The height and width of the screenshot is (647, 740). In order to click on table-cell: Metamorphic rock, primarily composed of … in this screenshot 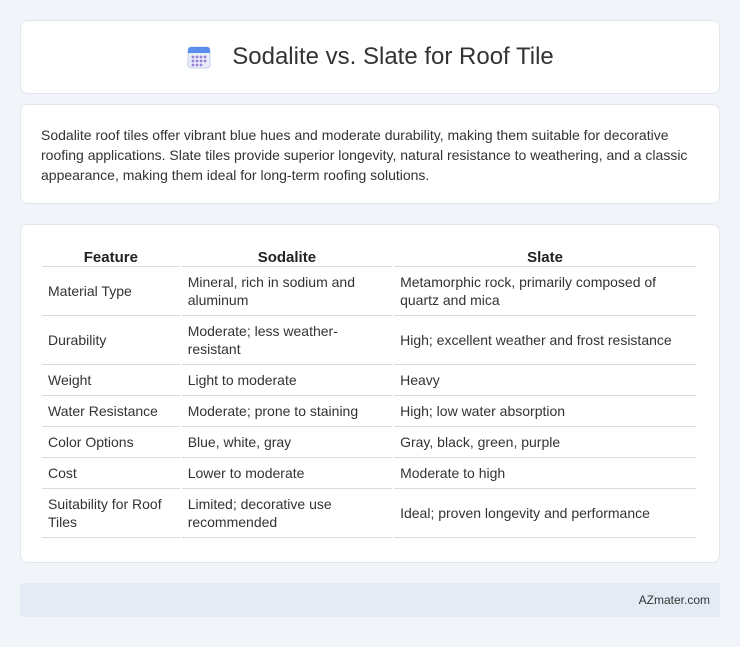, I will do `click(545, 291)`.